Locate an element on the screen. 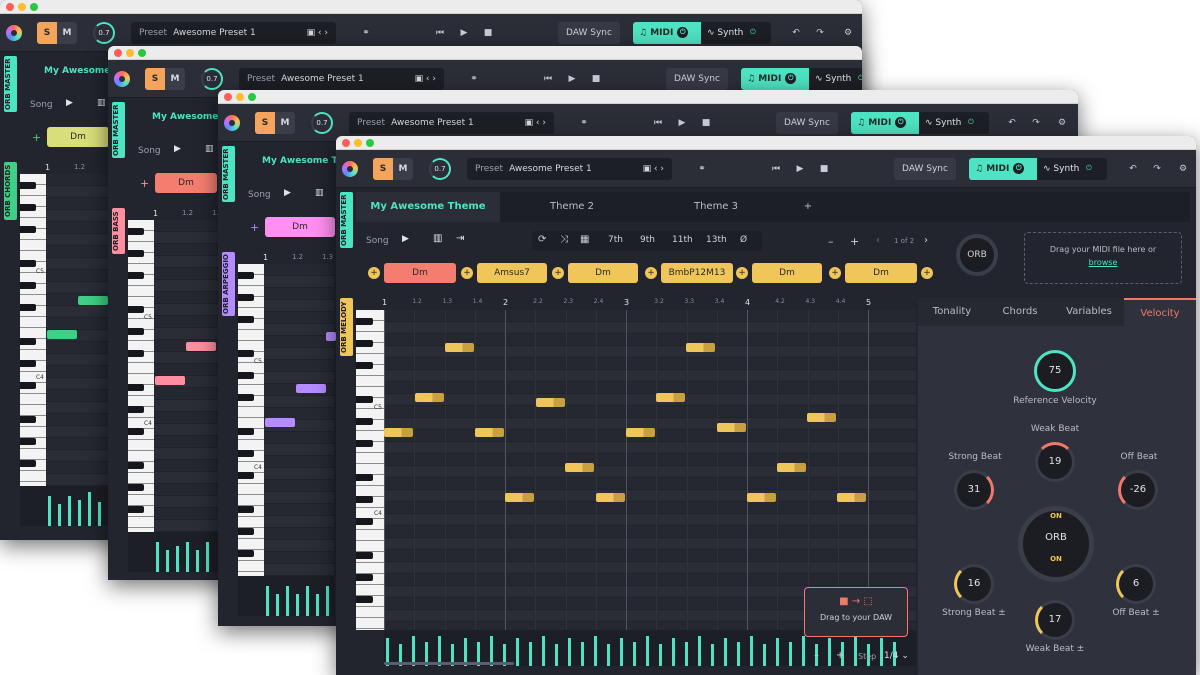 This screenshot has height=675, width=1200. export-icon: ⇥ is located at coordinates (460, 238).